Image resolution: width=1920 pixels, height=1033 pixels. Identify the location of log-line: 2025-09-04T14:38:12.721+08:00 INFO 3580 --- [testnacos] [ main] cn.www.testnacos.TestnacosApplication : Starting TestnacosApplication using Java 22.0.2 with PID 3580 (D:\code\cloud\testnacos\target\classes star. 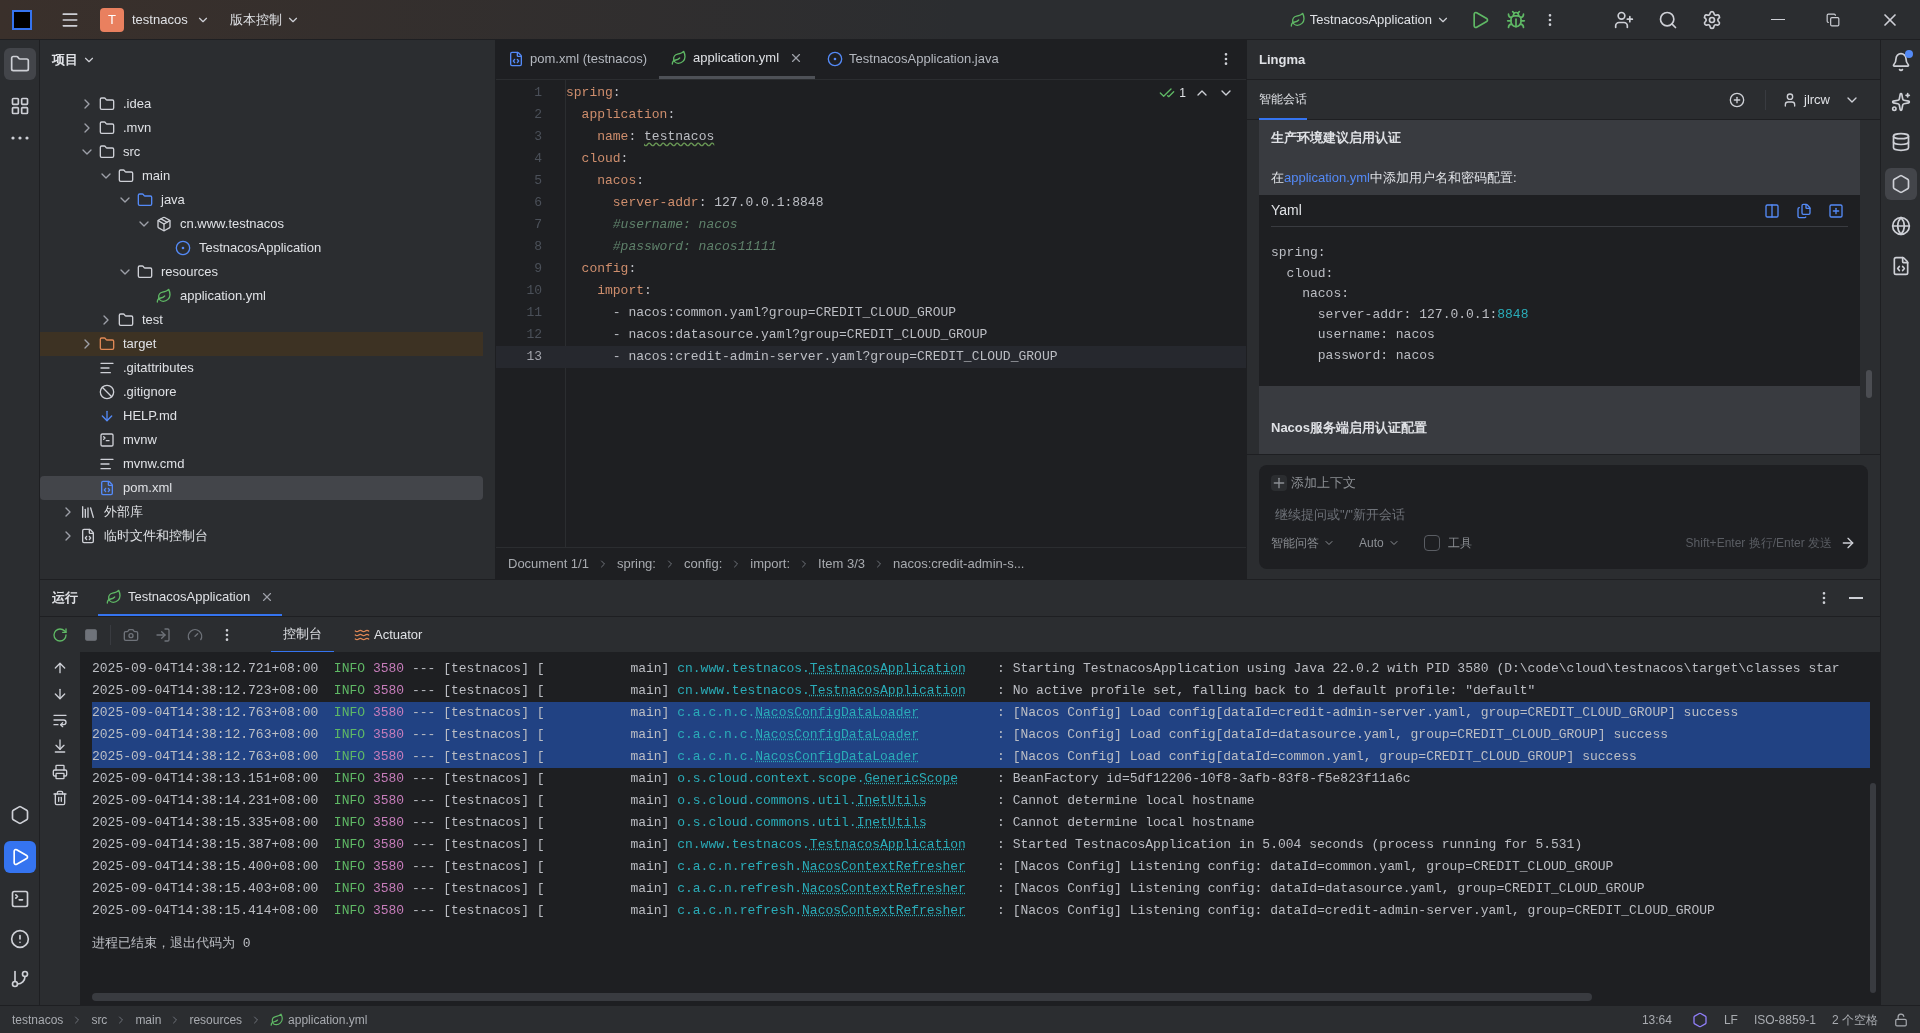
(966, 669).